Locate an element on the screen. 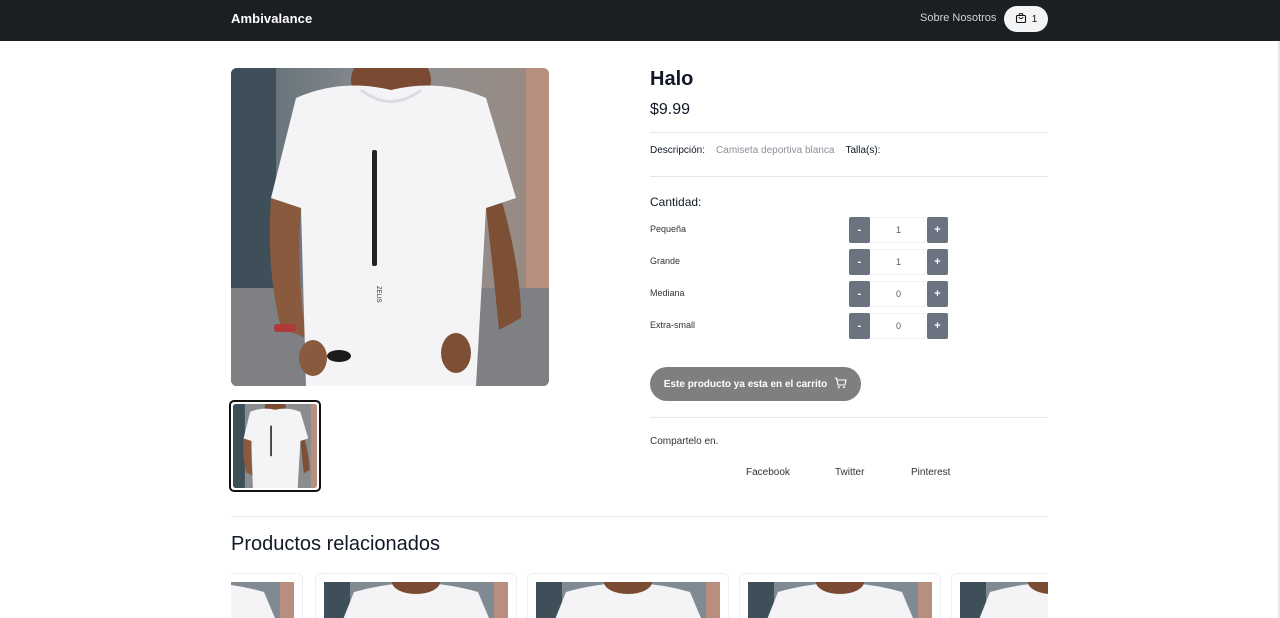  product-thumbnail is located at coordinates (275, 446).